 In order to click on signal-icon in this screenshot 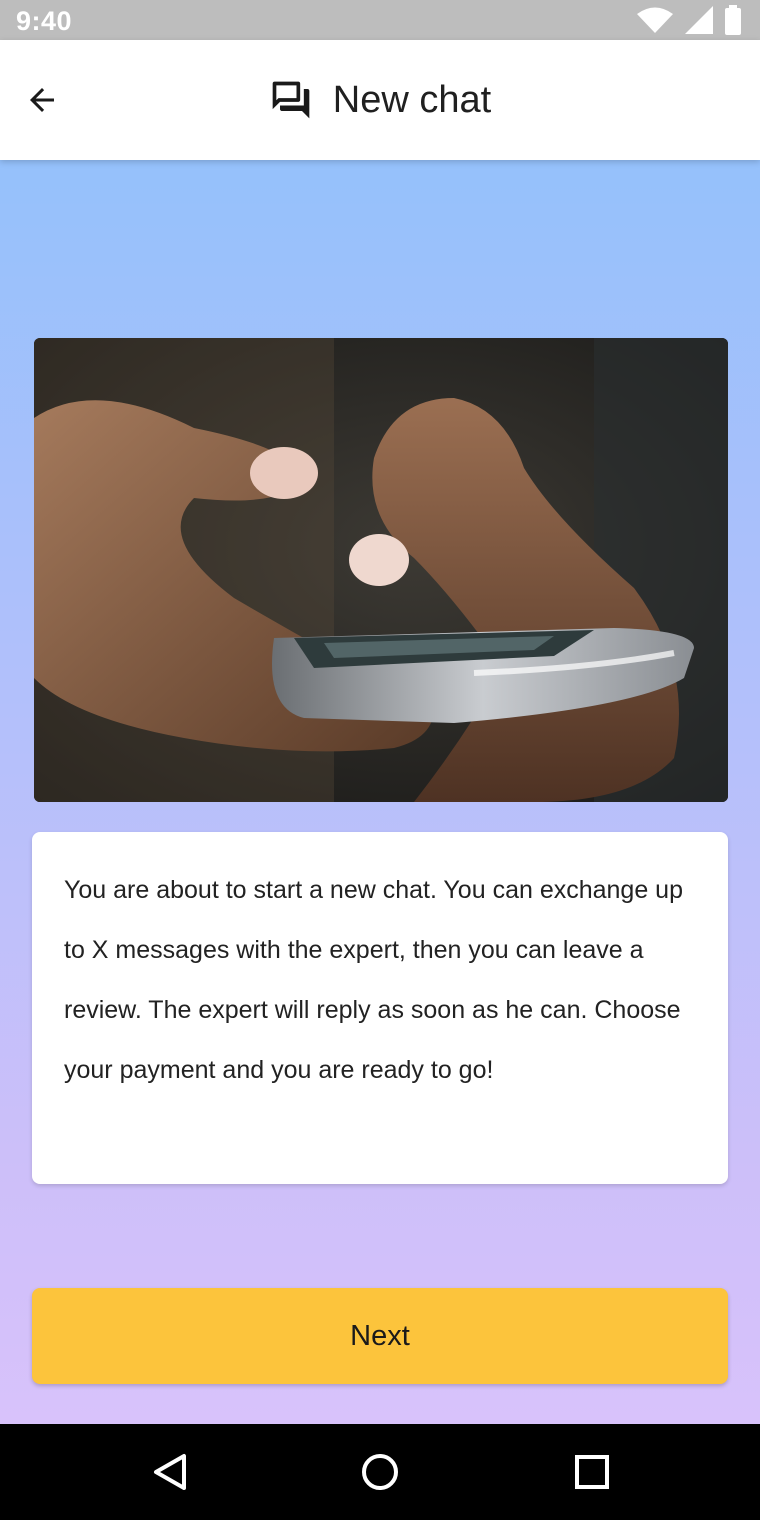, I will do `click(699, 20)`.